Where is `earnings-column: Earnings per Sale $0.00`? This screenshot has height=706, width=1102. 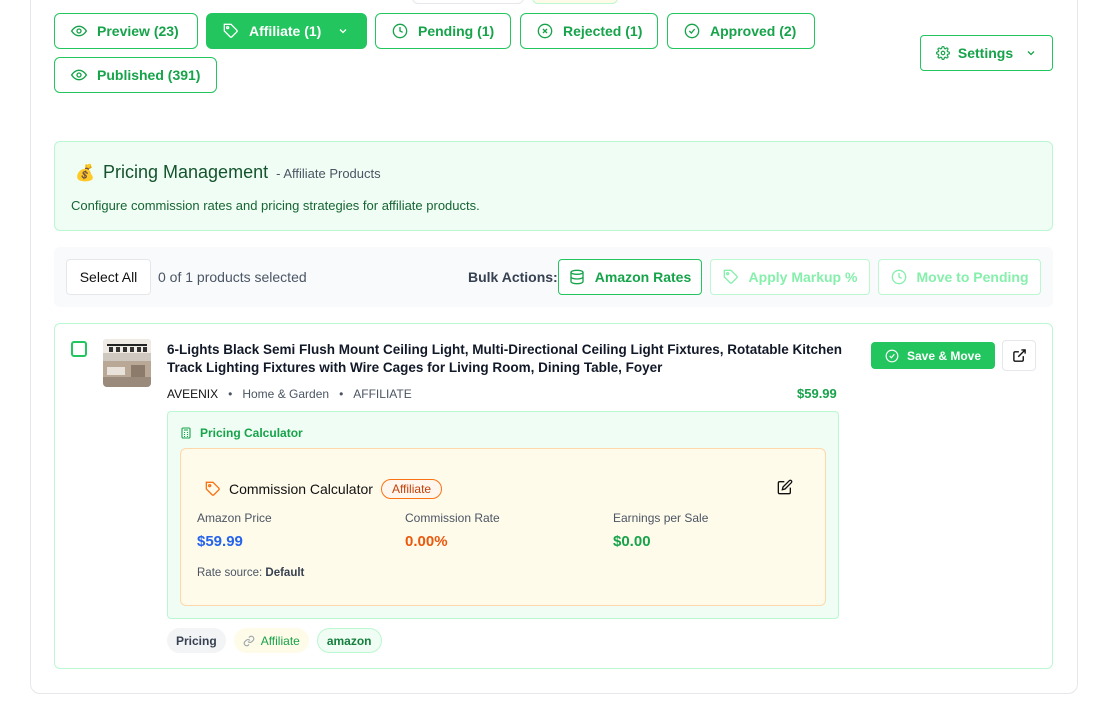 earnings-column: Earnings per Sale $0.00 is located at coordinates (660, 530).